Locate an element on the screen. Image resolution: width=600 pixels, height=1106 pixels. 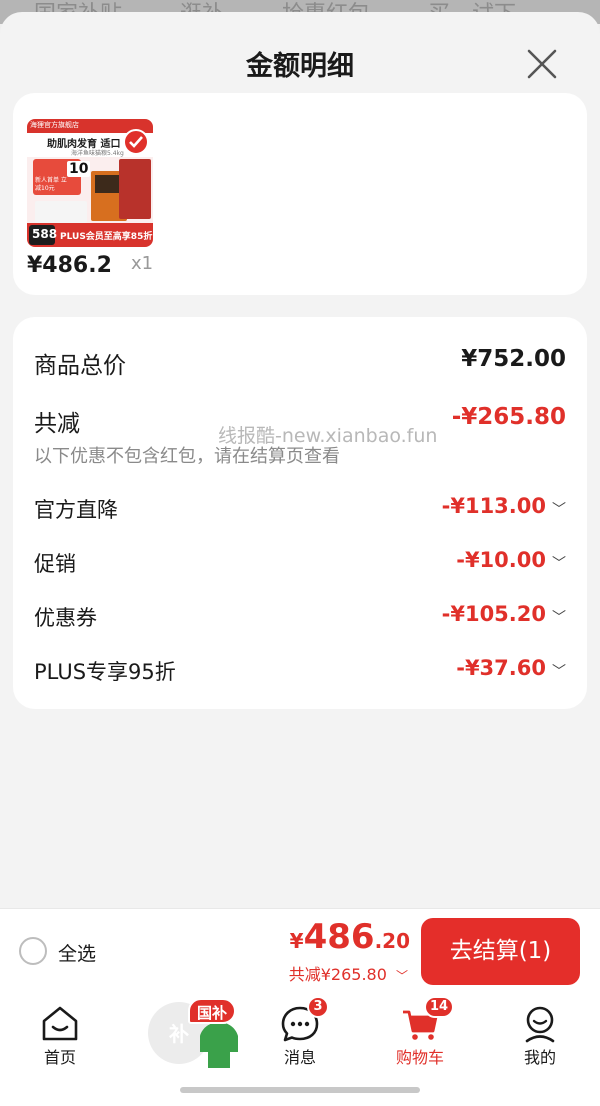
total-price-row: 商品总价 ¥752.00 is located at coordinates (300, 362).